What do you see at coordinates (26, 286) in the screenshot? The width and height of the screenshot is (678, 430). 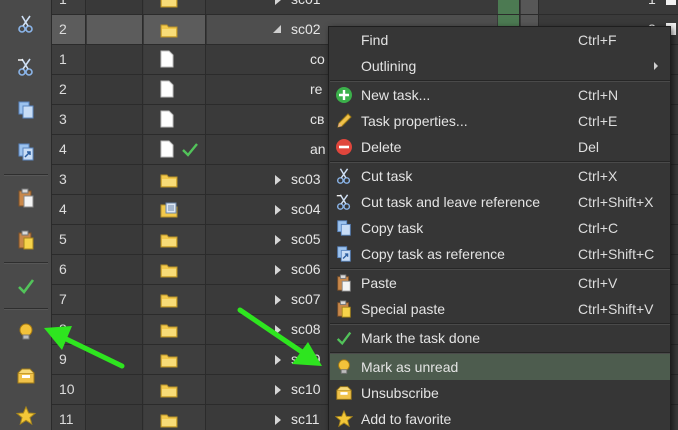 I see `mark-done-toolbar-button` at bounding box center [26, 286].